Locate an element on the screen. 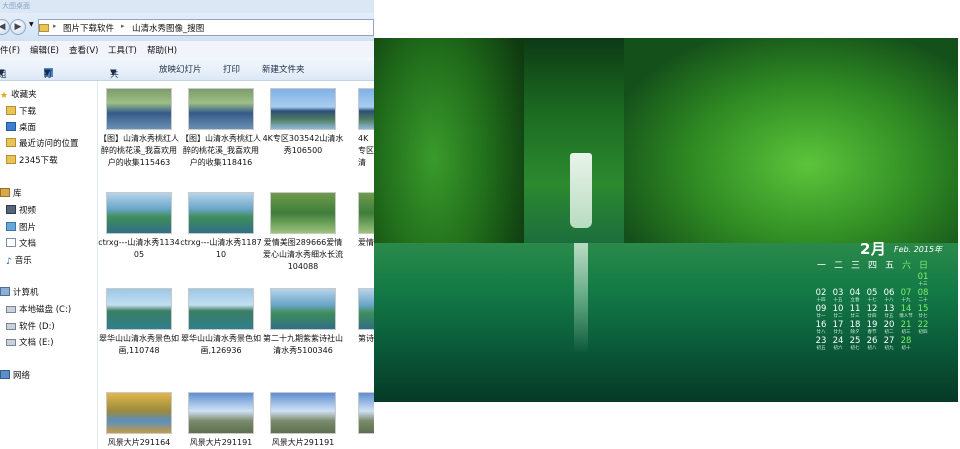 The image size is (960, 449). menu-view: 查看(V) is located at coordinates (83, 50).